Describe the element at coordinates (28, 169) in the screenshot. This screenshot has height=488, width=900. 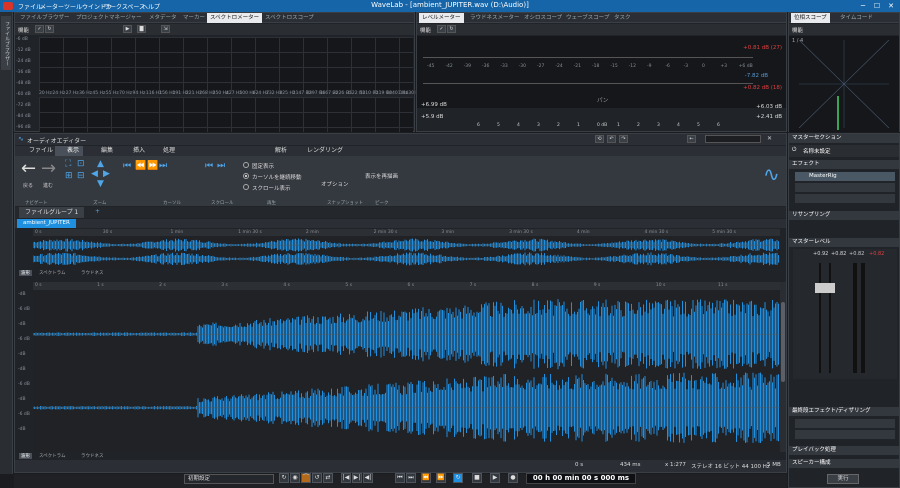
I see `back-arrow-icon: ←` at that location.